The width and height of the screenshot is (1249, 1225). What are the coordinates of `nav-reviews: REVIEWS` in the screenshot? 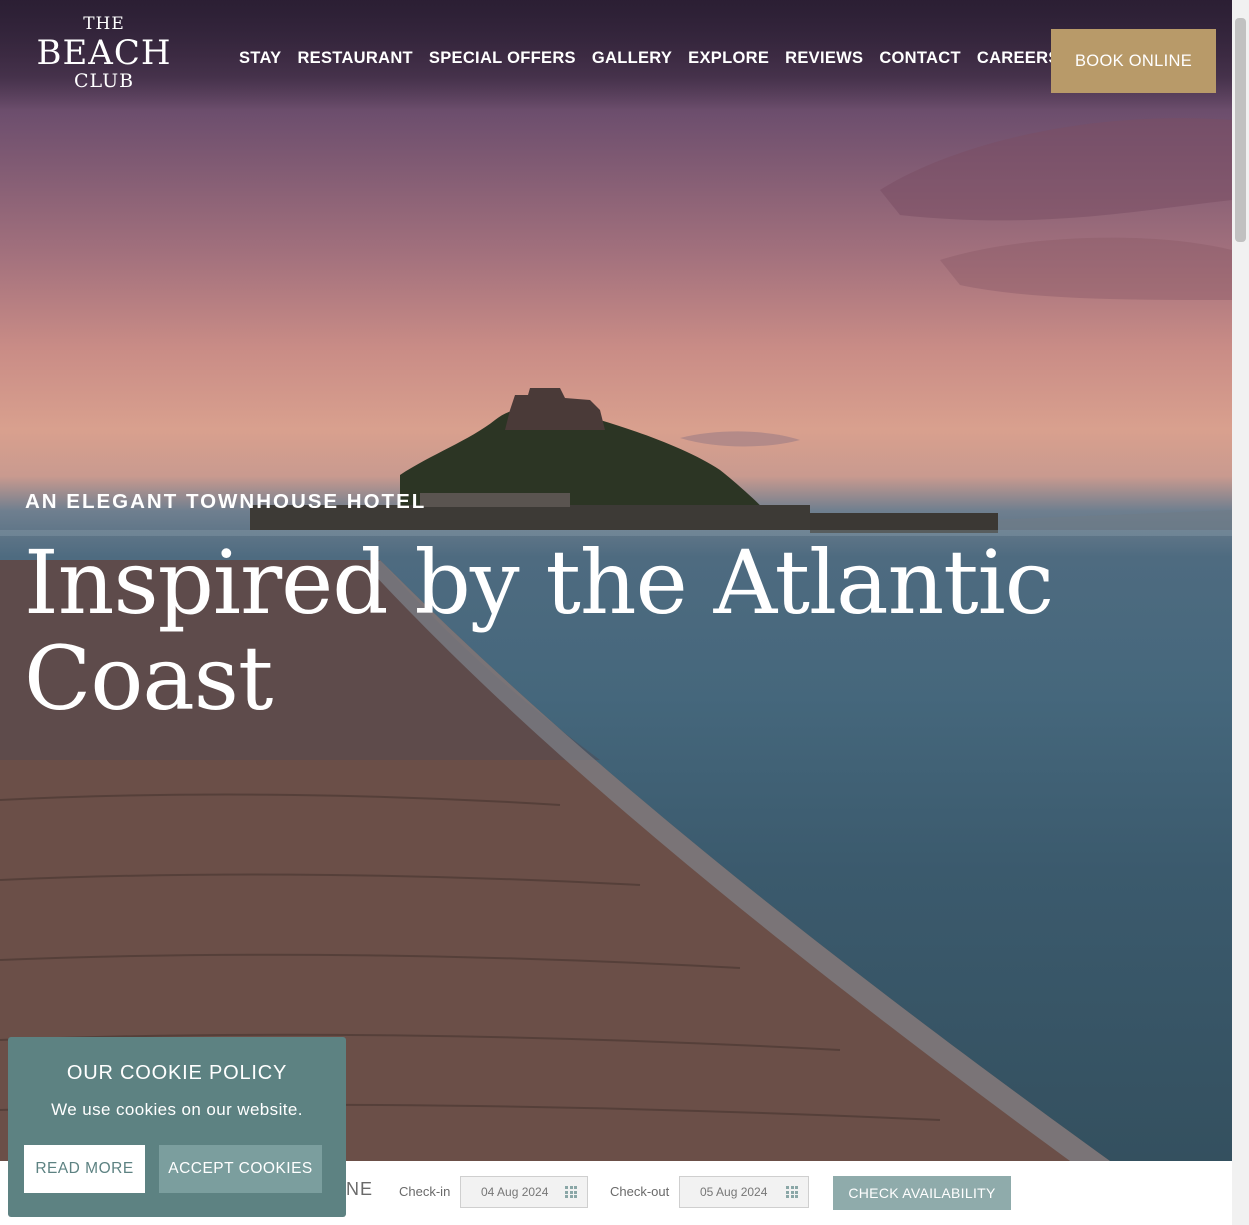 It's located at (824, 58).